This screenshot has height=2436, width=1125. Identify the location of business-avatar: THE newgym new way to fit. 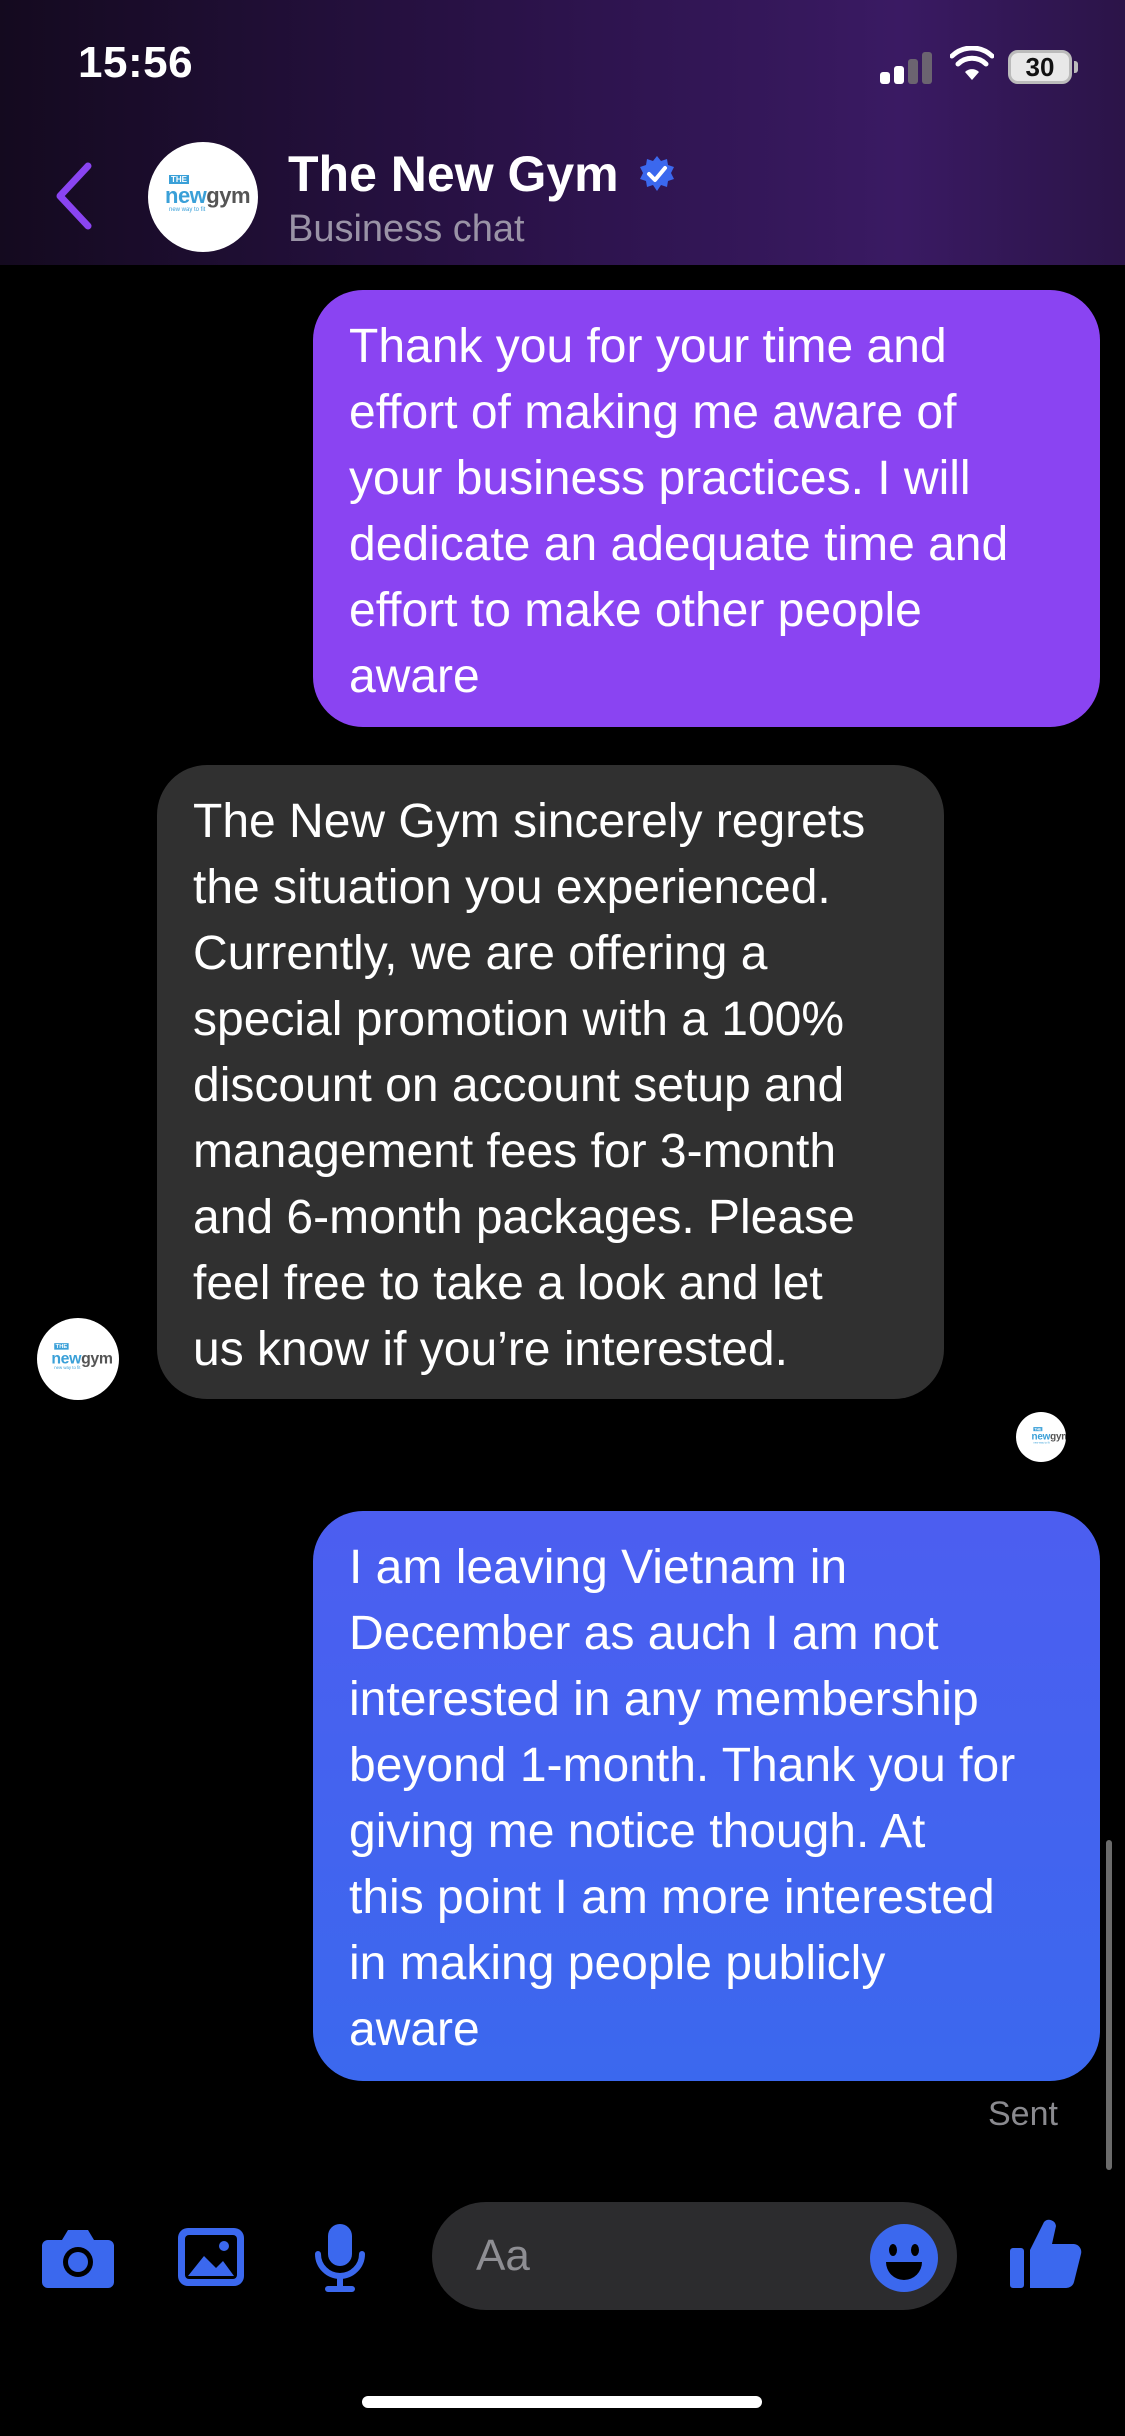
(203, 197).